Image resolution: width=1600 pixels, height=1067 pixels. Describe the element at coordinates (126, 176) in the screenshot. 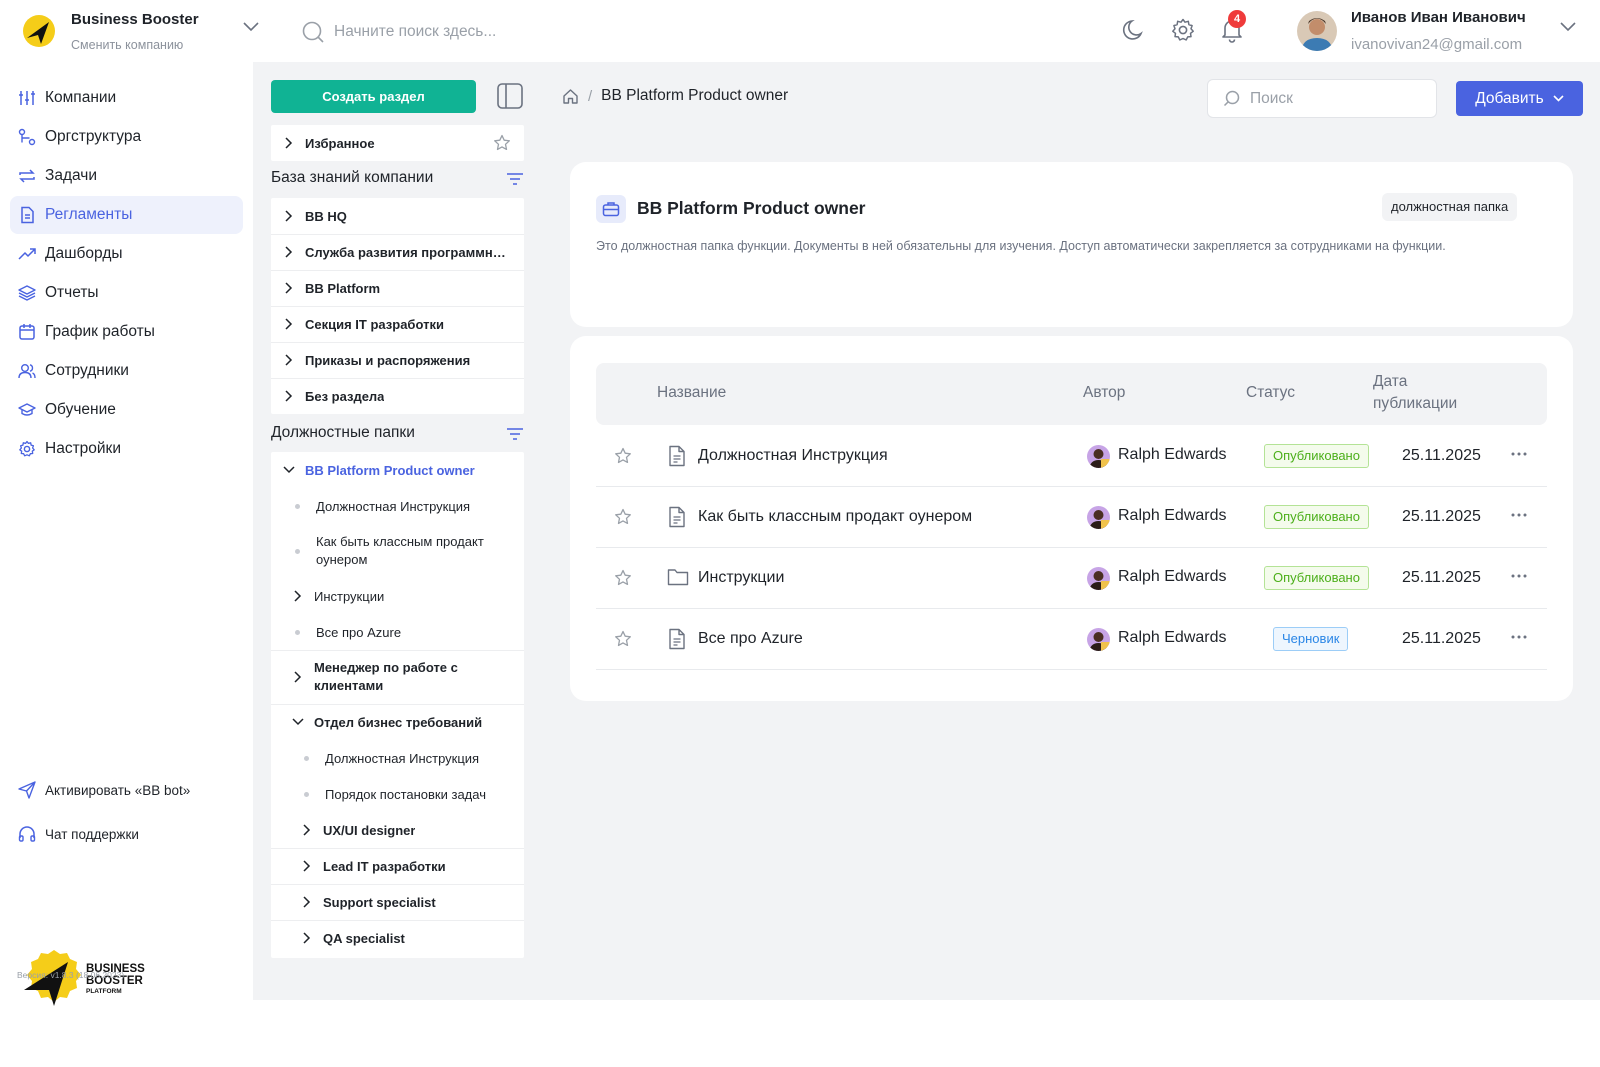

I see `nav-item-tasks: Задачи` at that location.